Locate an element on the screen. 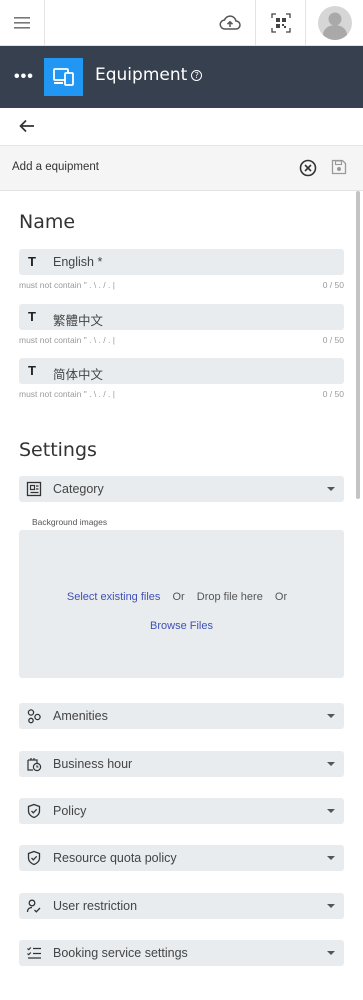  user-avatar-icon is located at coordinates (334, 22).